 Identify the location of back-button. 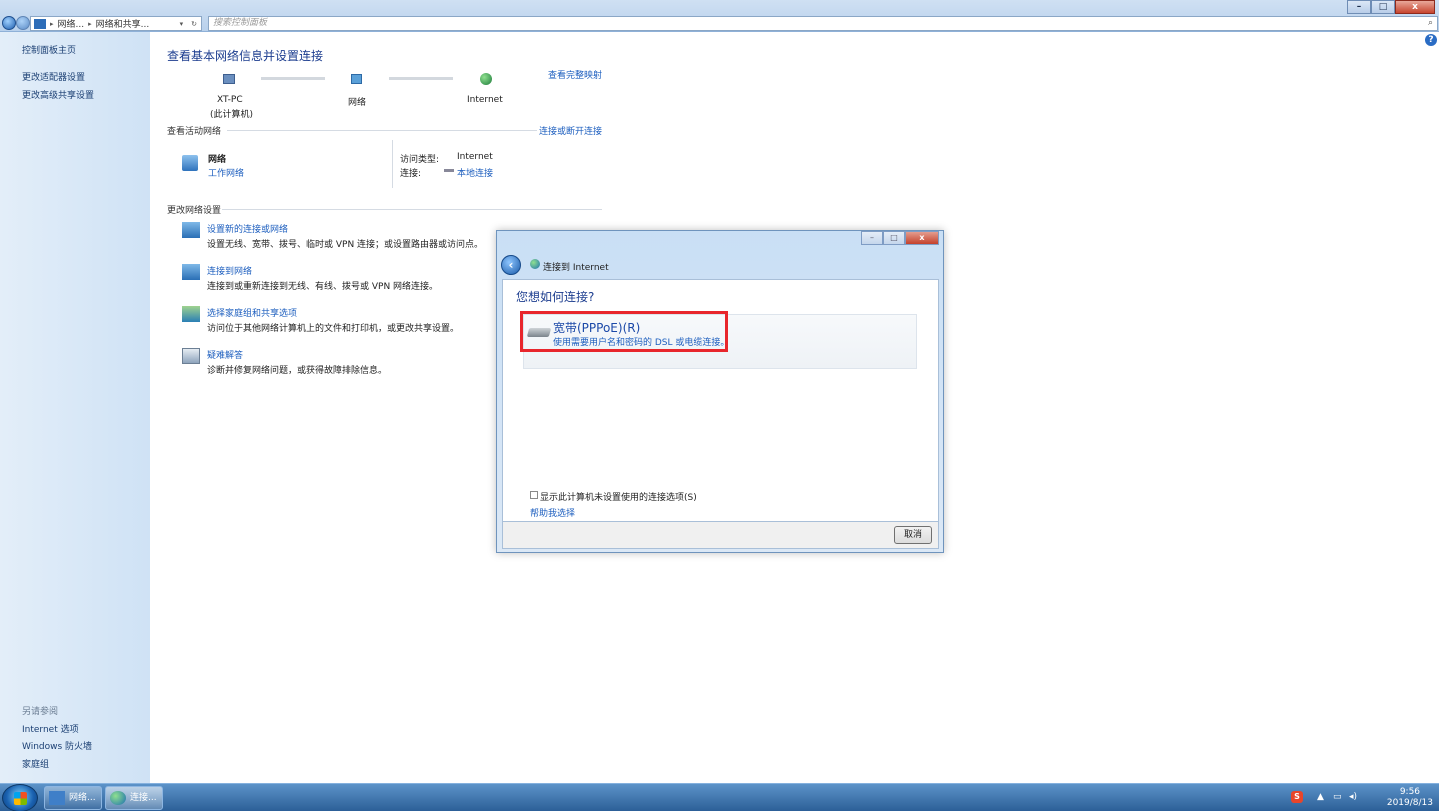
(9, 23).